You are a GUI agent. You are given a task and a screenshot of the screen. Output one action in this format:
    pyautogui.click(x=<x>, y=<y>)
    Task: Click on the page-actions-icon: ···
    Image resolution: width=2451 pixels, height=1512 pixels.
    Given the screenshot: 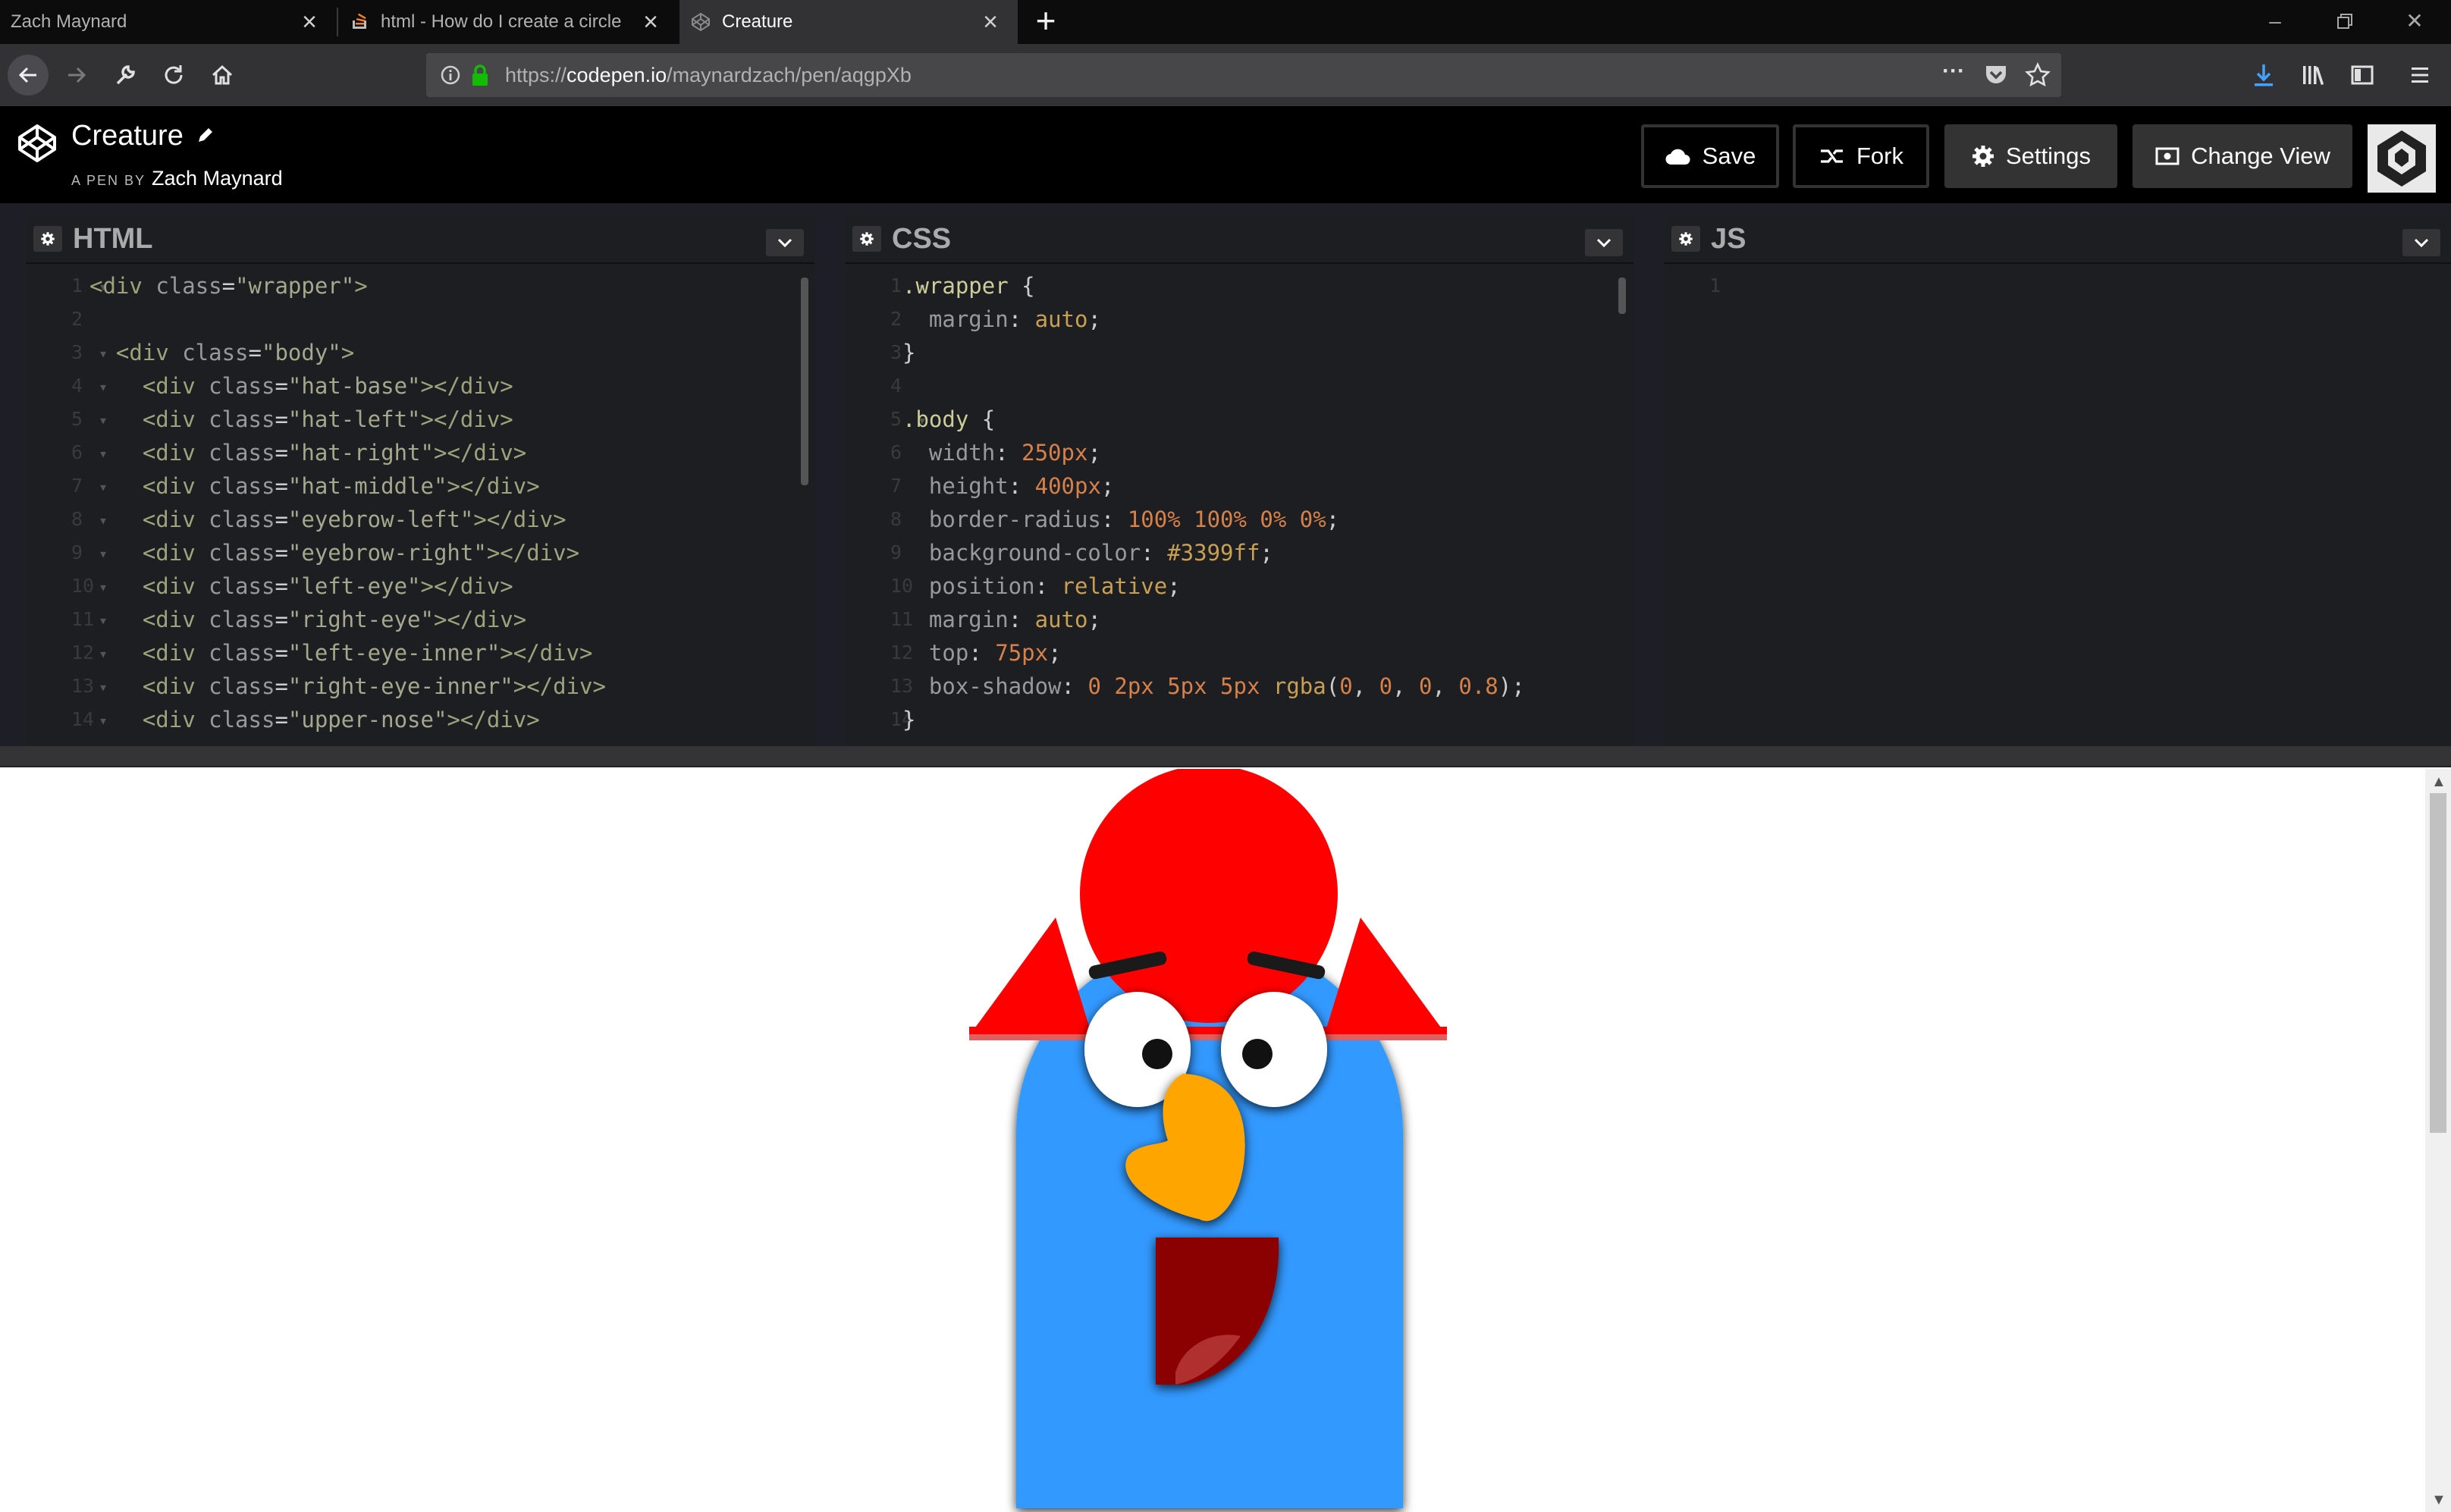 What is the action you would take?
    pyautogui.click(x=1954, y=74)
    